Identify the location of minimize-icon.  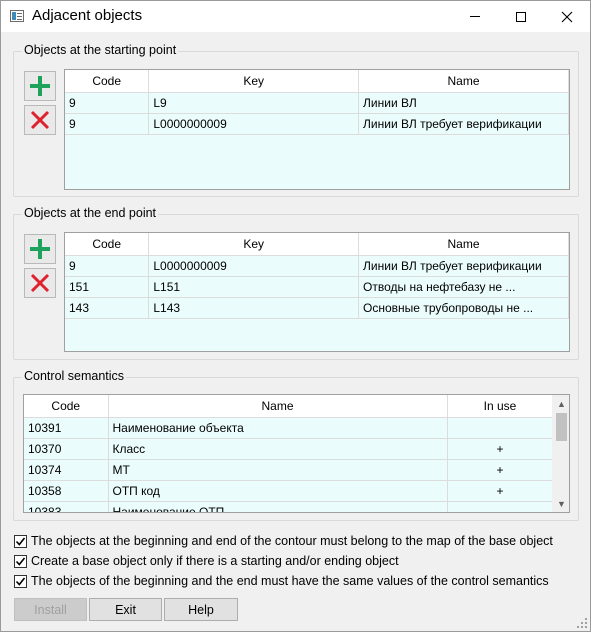
(475, 16).